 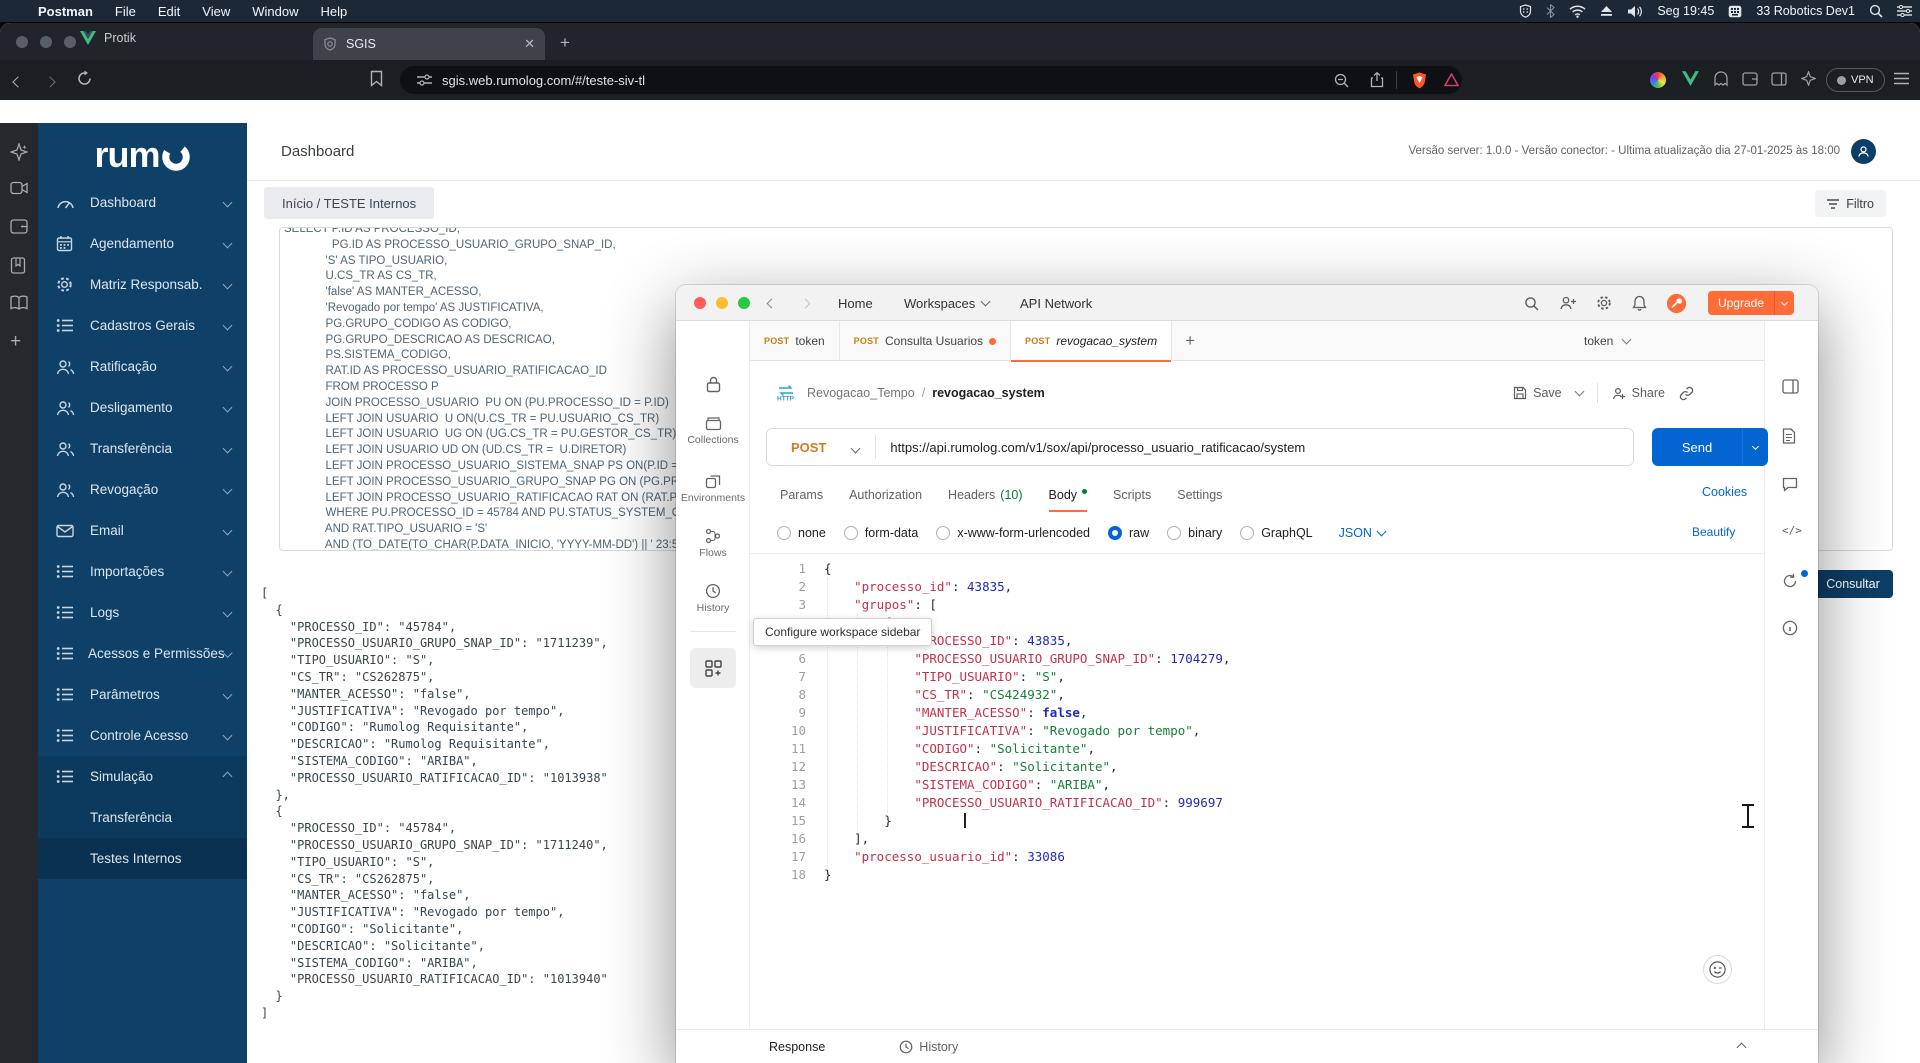 I want to click on postman-forward-icon, so click(x=805, y=303).